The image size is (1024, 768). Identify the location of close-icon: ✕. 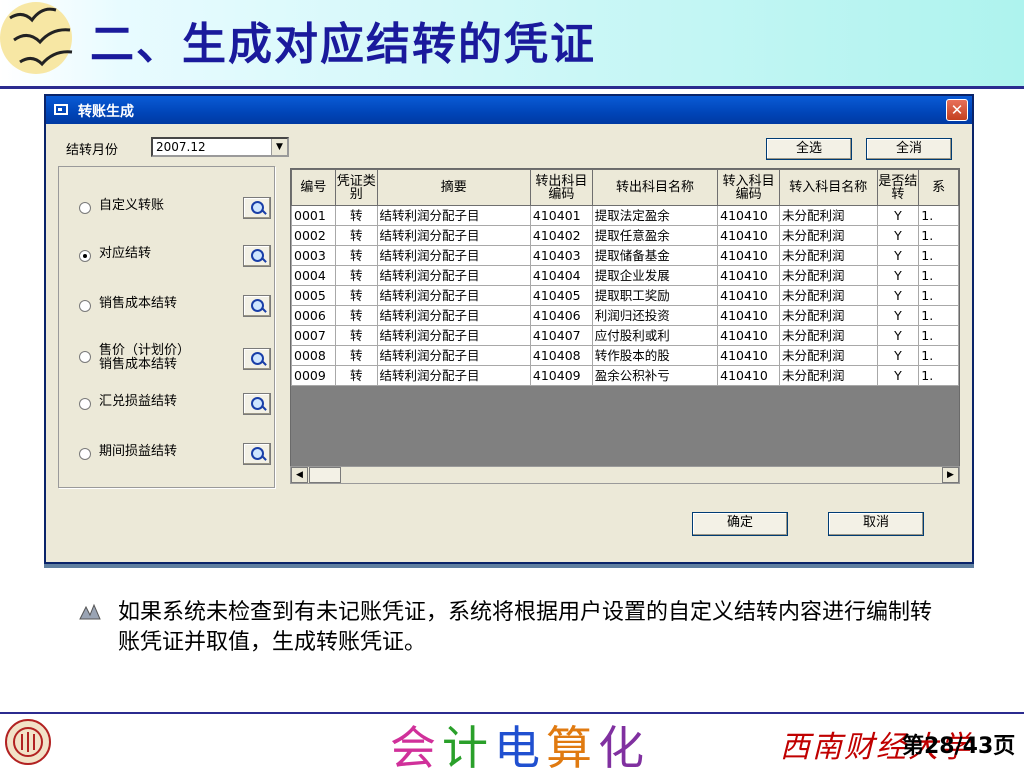
(957, 110).